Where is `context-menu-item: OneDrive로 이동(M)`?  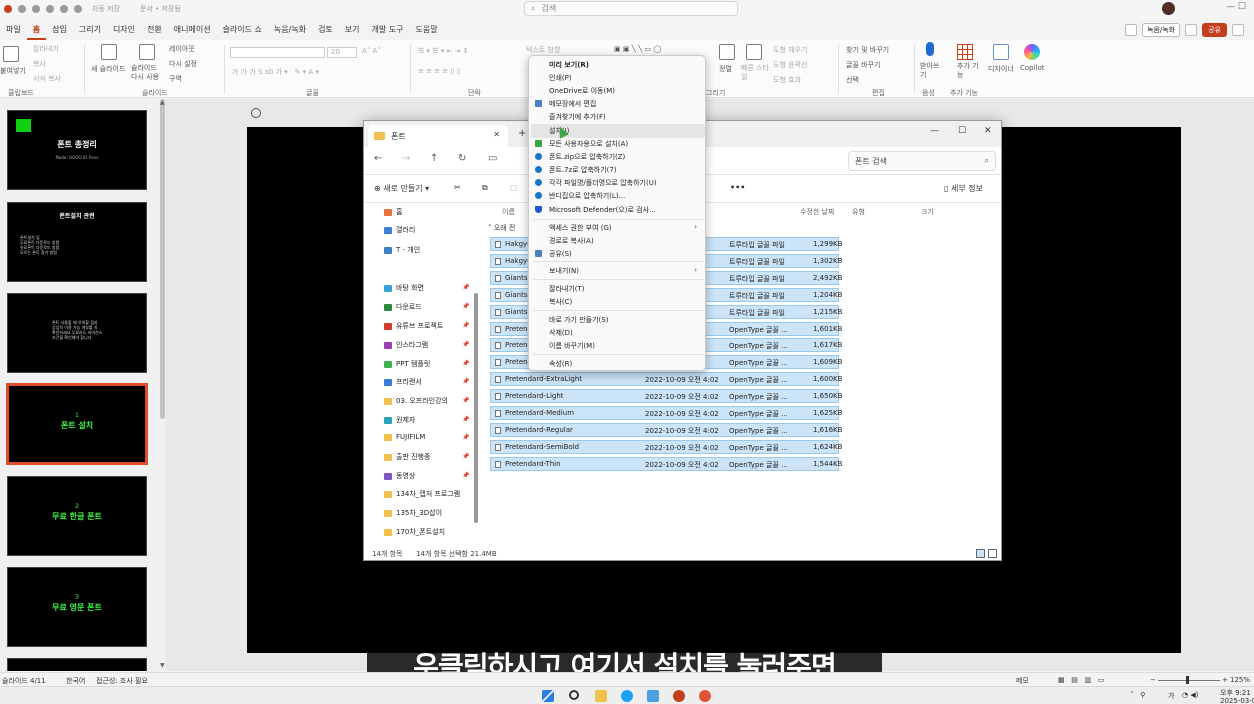 context-menu-item: OneDrive로 이동(M) is located at coordinates (582, 91).